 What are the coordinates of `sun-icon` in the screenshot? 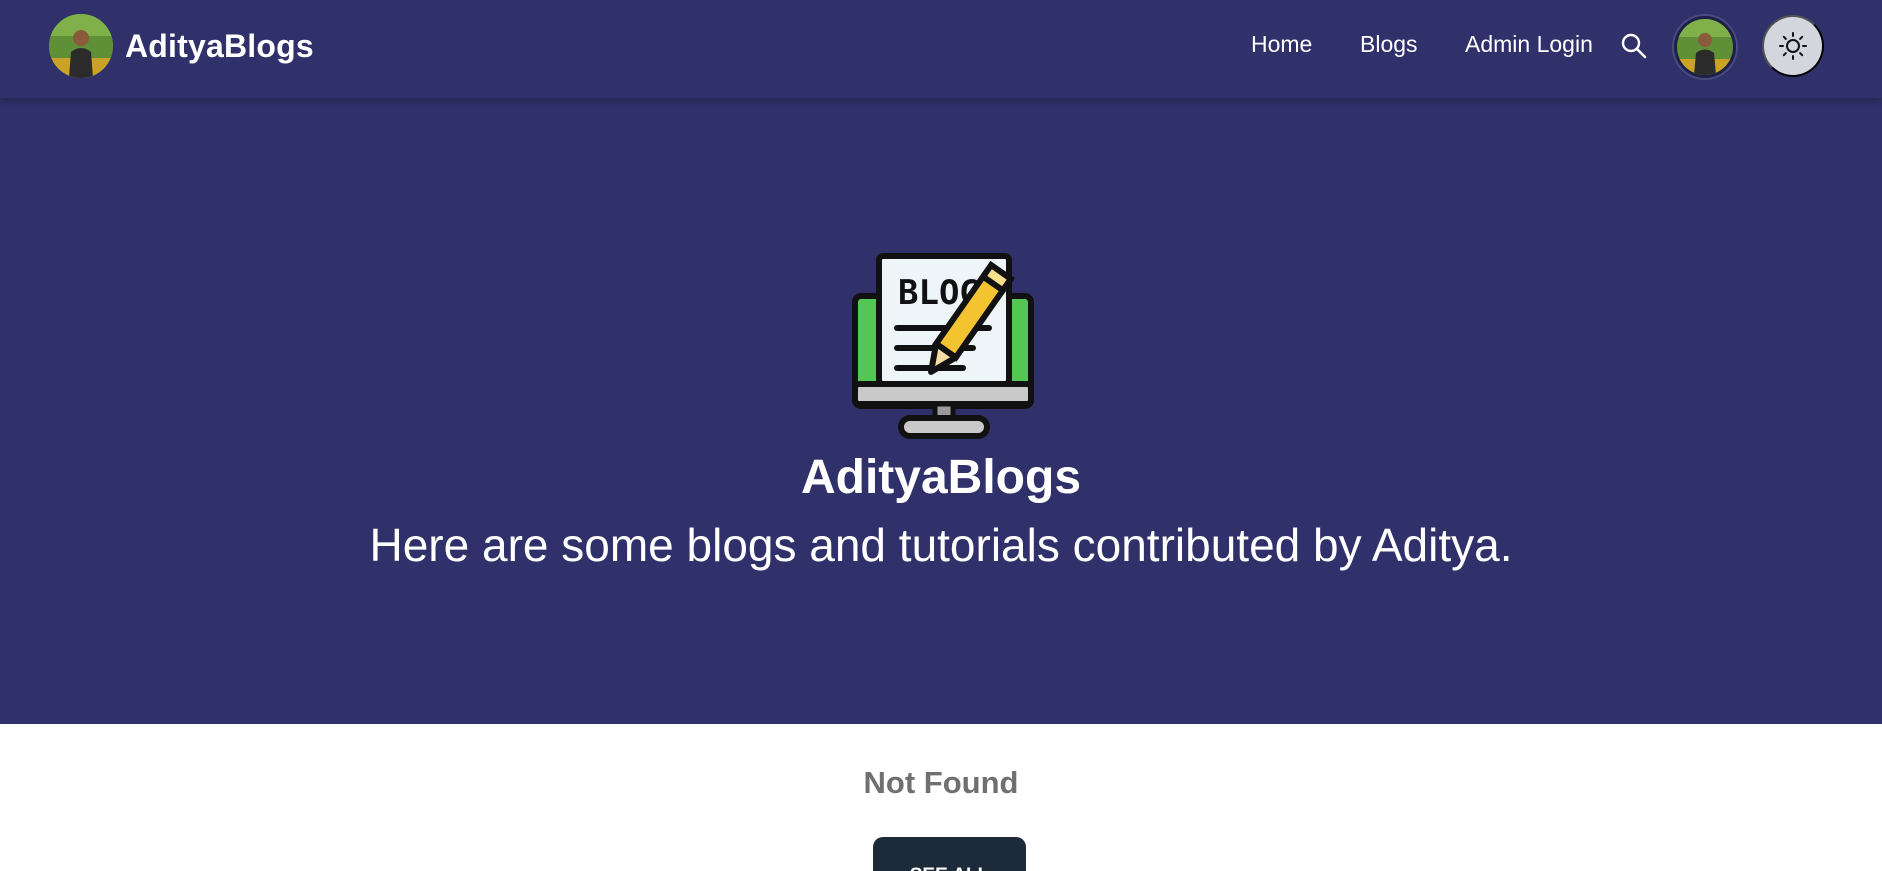 It's located at (1793, 46).